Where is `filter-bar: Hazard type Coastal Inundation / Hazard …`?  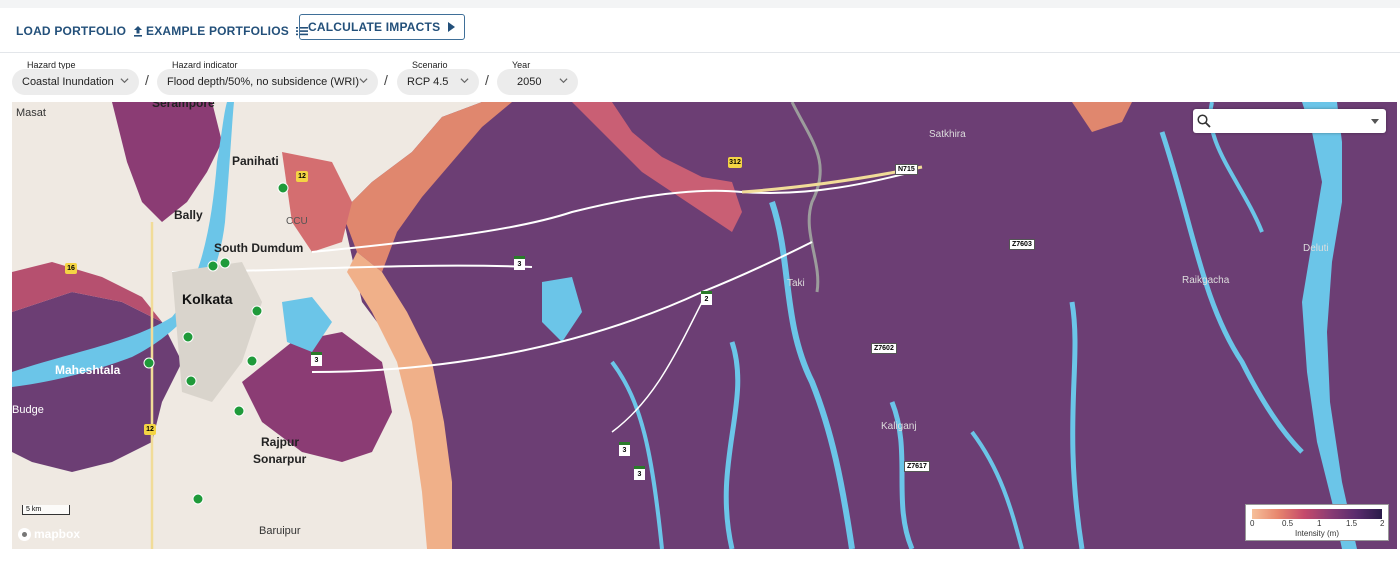
filter-bar: Hazard type Coastal Inundation / Hazard … is located at coordinates (700, 78).